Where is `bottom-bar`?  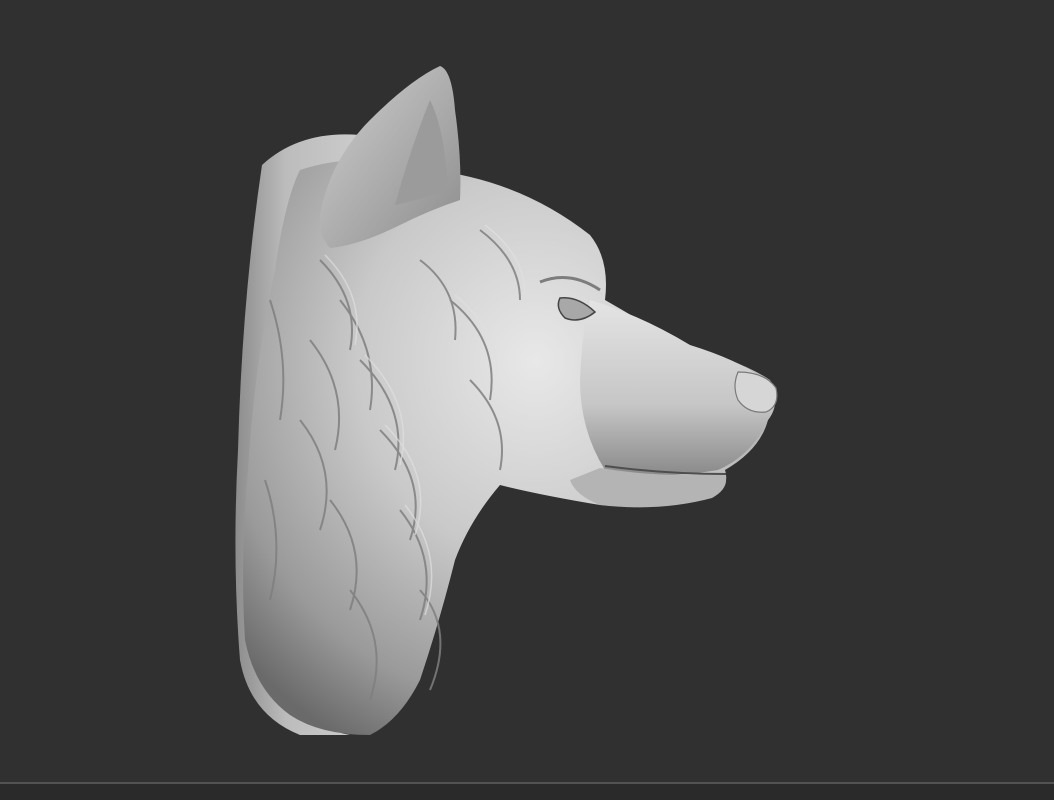 bottom-bar is located at coordinates (527, 792).